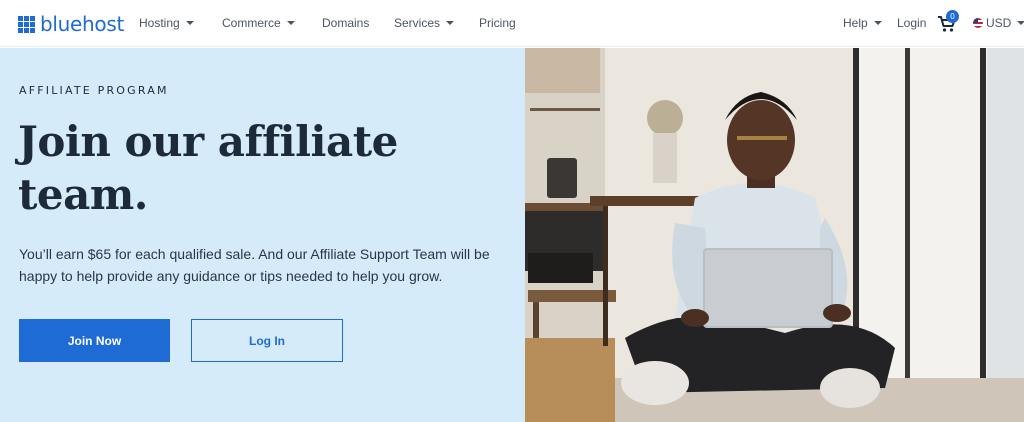  What do you see at coordinates (258, 168) in the screenshot?
I see `hero-headline: Join our affiliate team.` at bounding box center [258, 168].